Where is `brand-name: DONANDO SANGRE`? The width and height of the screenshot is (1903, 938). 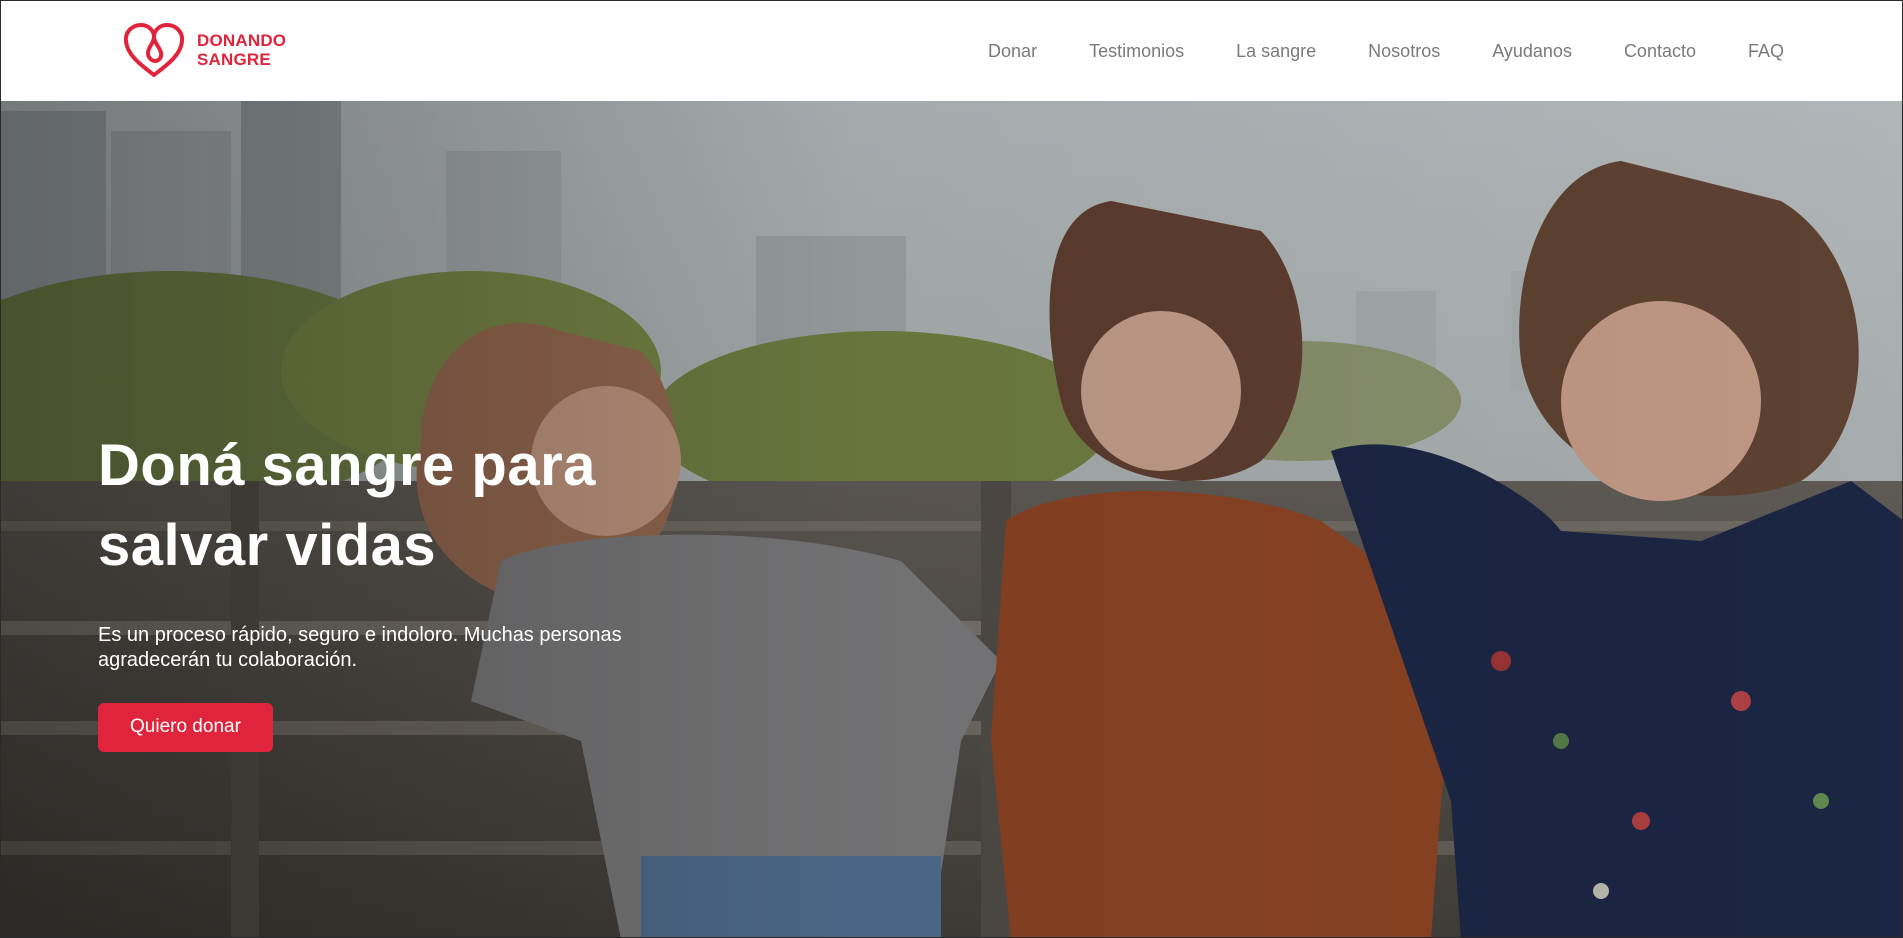
brand-name: DONANDO SANGRE is located at coordinates (241, 50).